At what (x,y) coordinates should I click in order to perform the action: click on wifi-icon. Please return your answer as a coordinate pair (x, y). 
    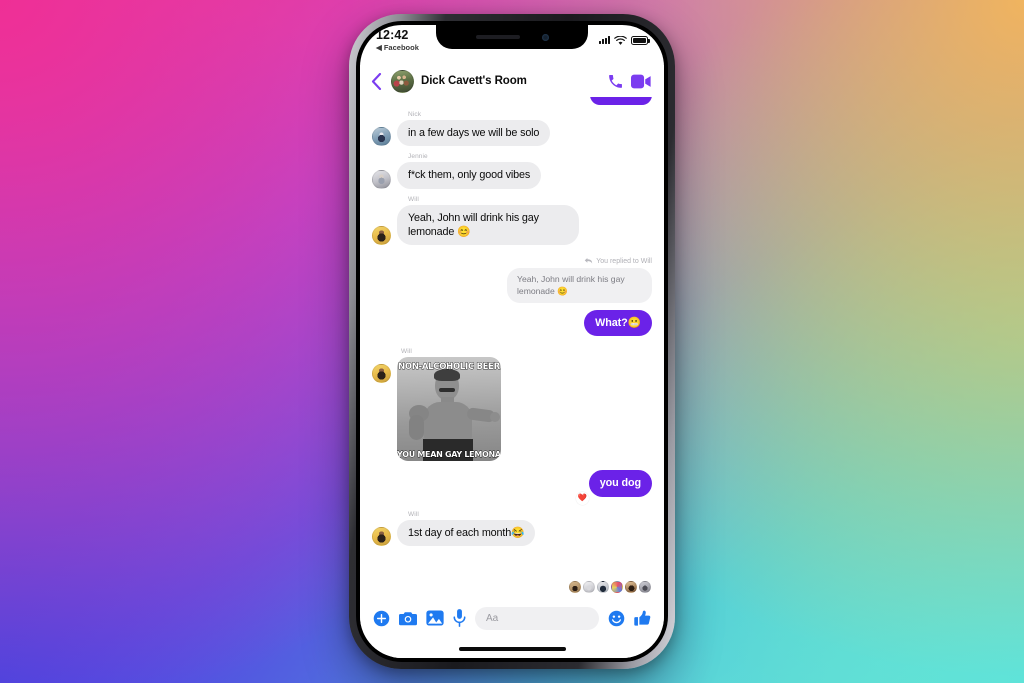
    Looking at the image, I should click on (620, 40).